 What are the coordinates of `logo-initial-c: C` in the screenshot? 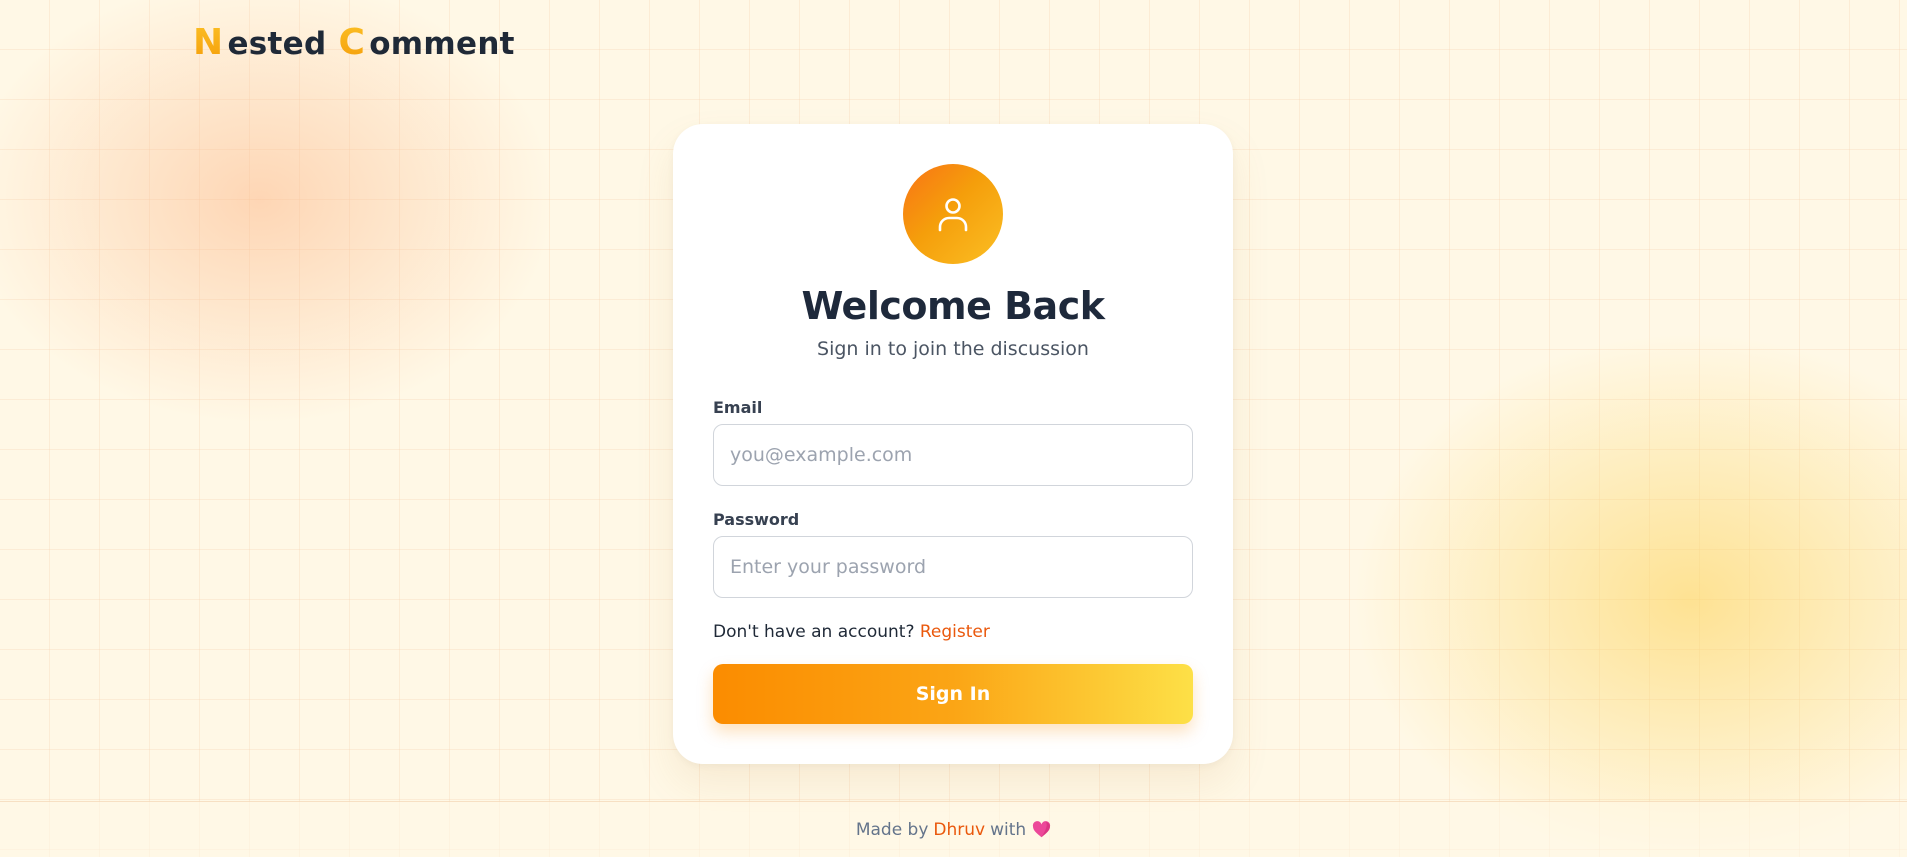 It's located at (352, 42).